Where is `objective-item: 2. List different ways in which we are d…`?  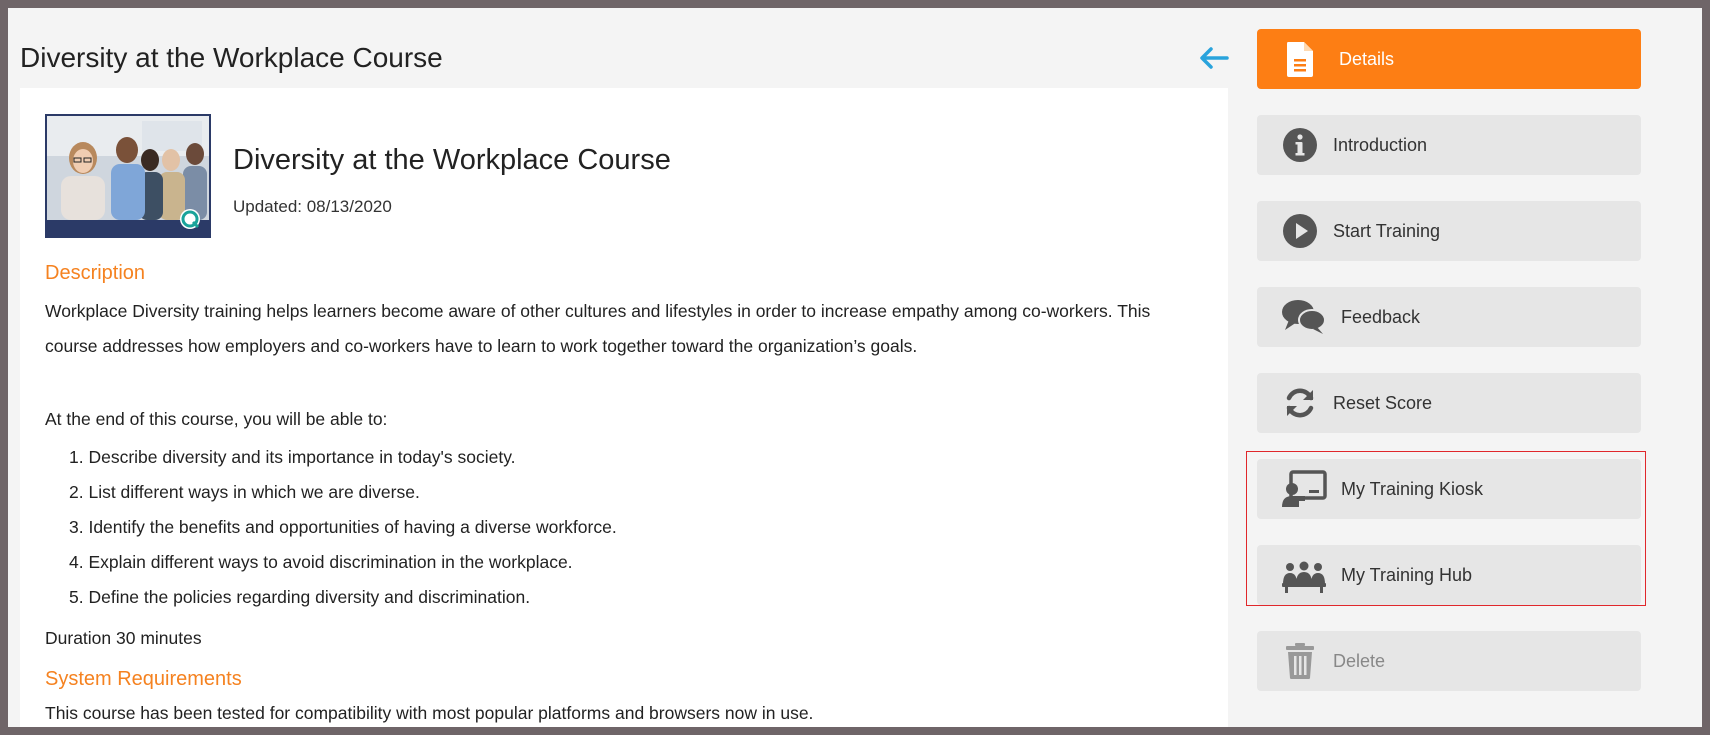 objective-item: 2. List different ways in which we are d… is located at coordinates (244, 492).